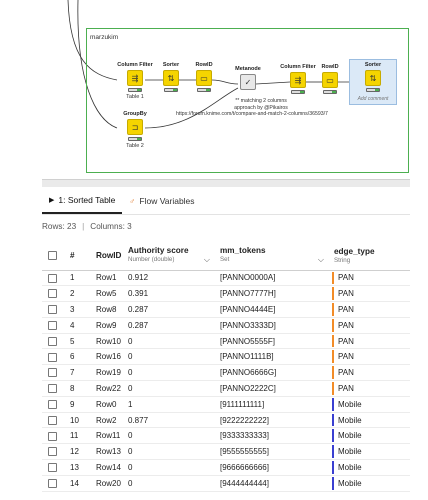  I want to click on node-rowid-2: RowID ▭, so click(330, 79).